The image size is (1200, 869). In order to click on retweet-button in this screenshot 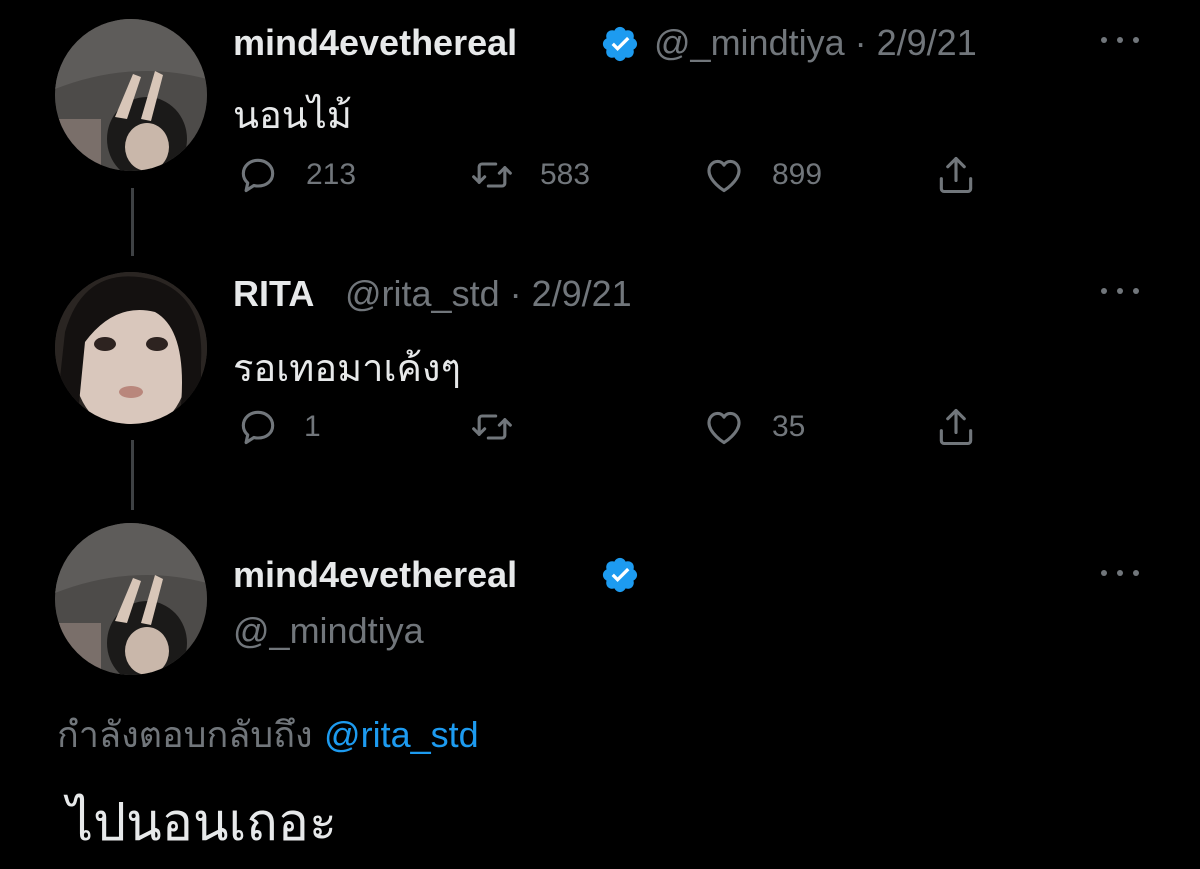, I will do `click(505, 427)`.